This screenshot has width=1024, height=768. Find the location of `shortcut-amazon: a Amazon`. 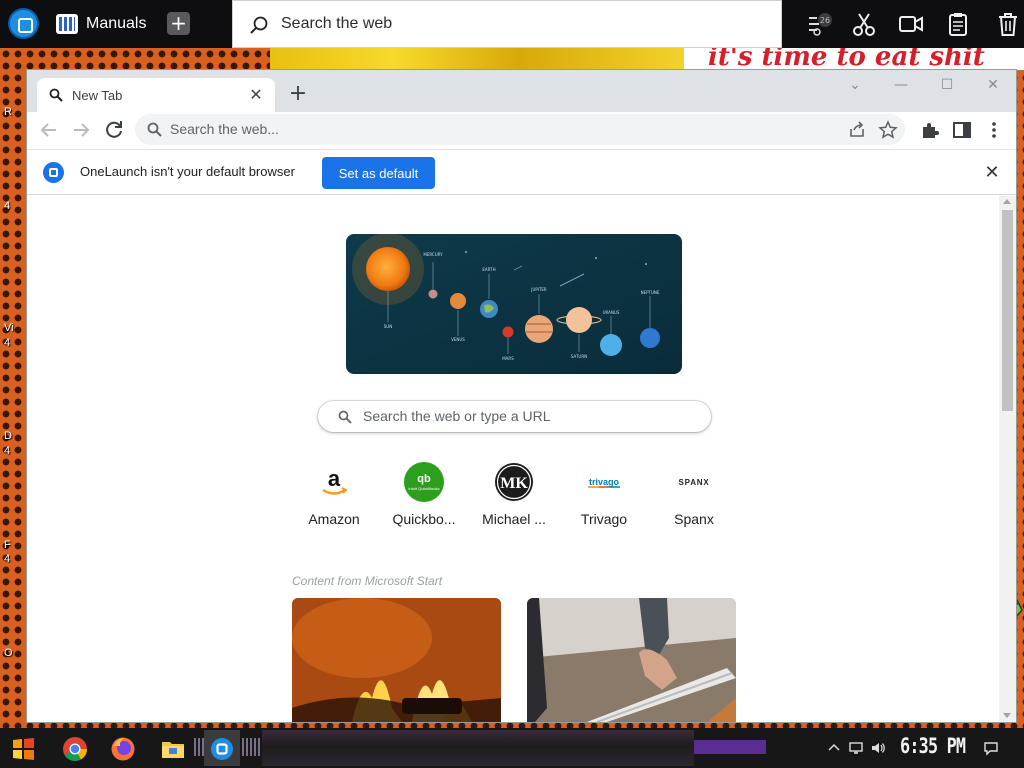

shortcut-amazon: a Amazon is located at coordinates (334, 495).